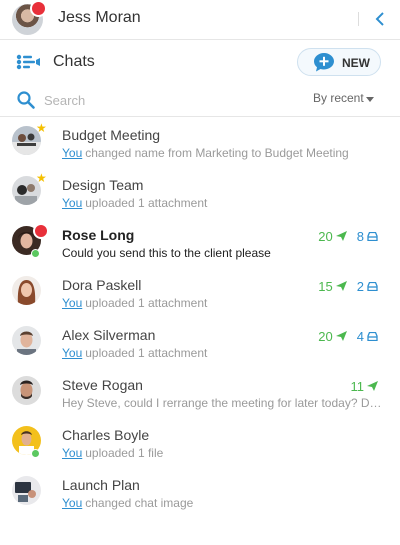 This screenshot has height=545, width=400. I want to click on chats-list-icon, so click(28, 62).